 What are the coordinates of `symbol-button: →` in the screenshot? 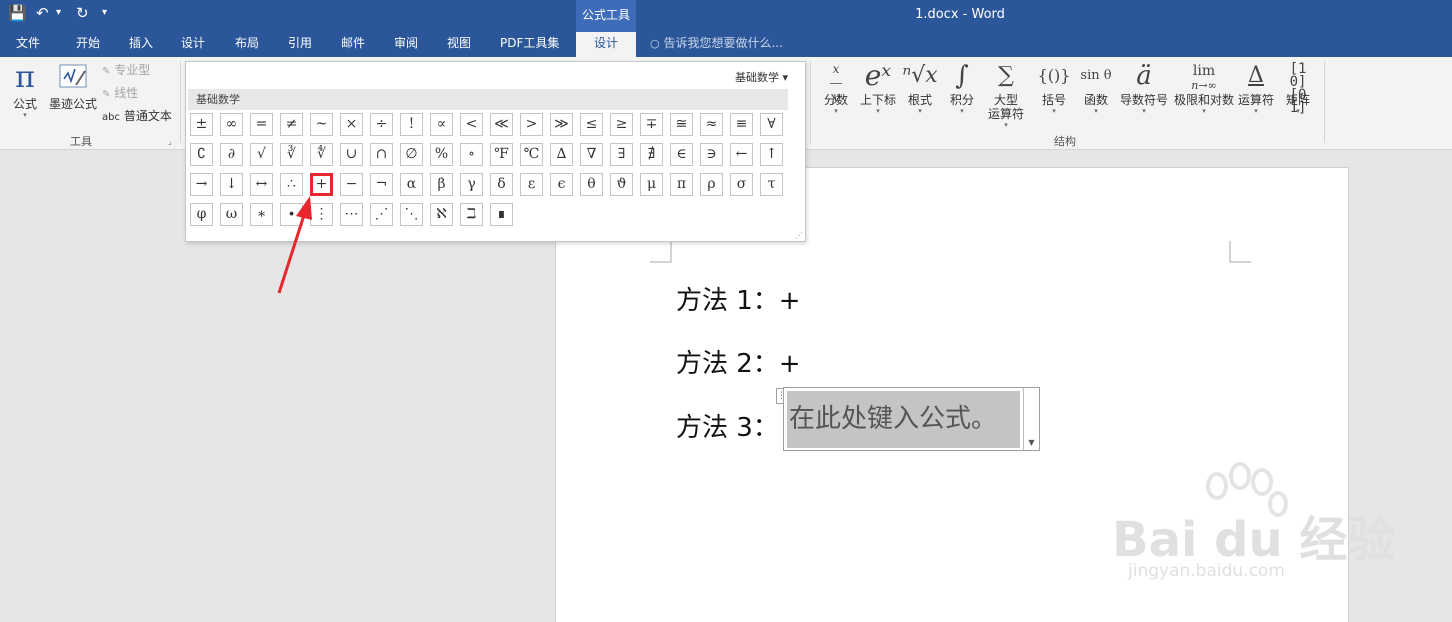 It's located at (201, 184).